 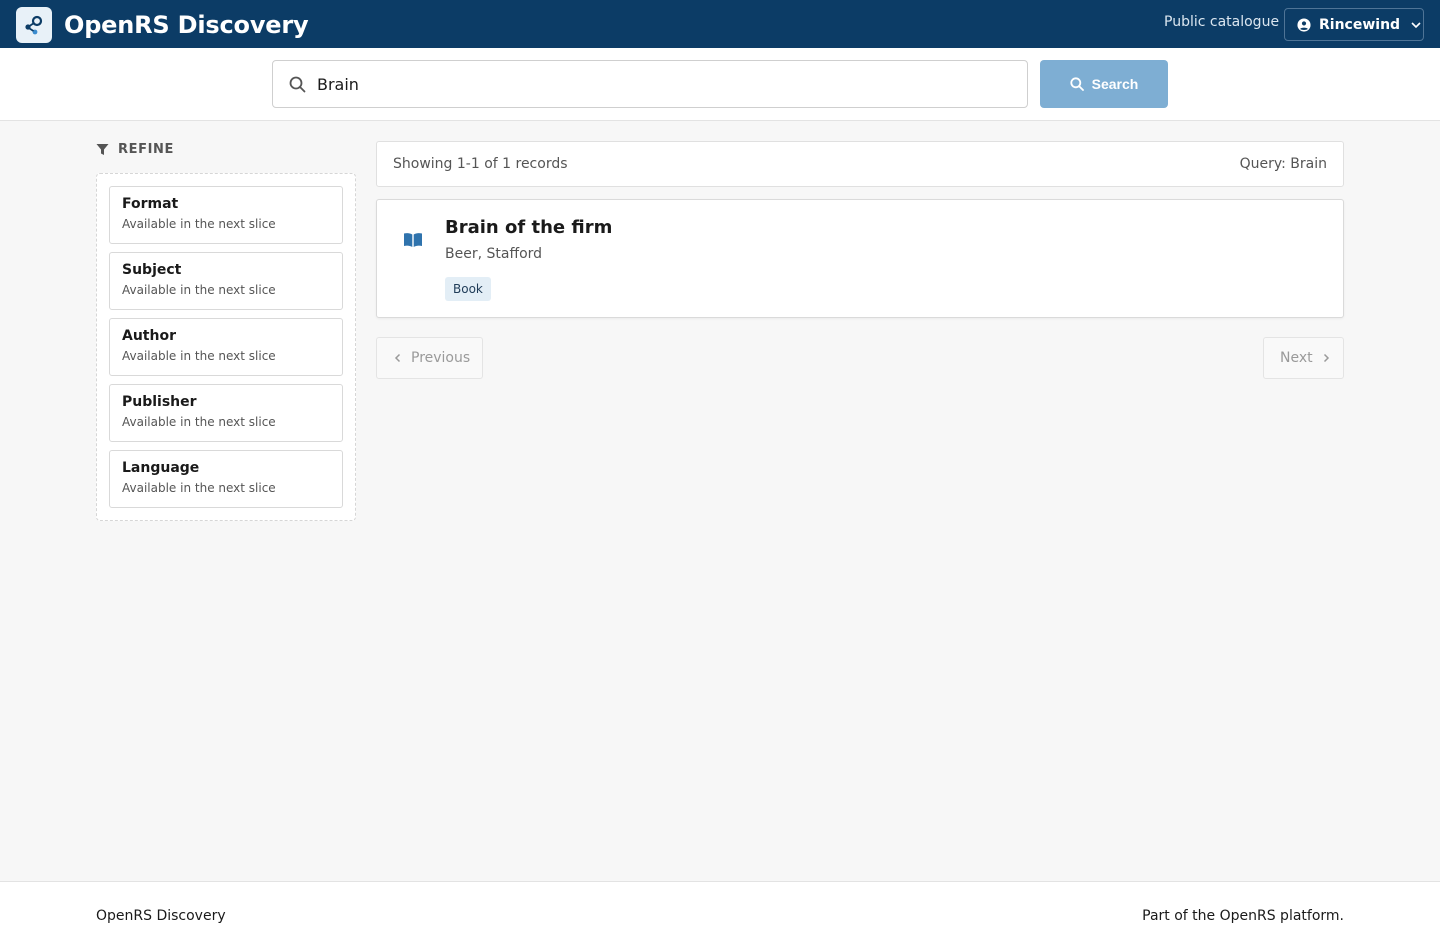 What do you see at coordinates (1115, 84) in the screenshot?
I see `search-button-label: Search` at bounding box center [1115, 84].